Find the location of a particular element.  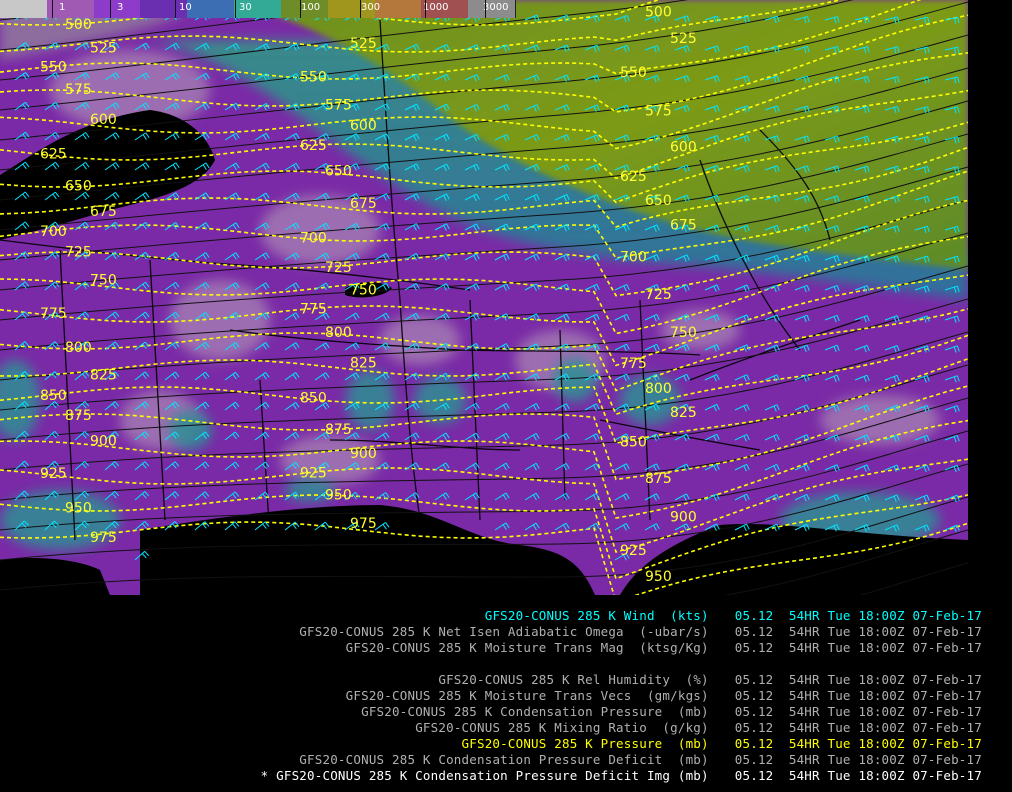

colorbar-label: 100 is located at coordinates (311, 7).